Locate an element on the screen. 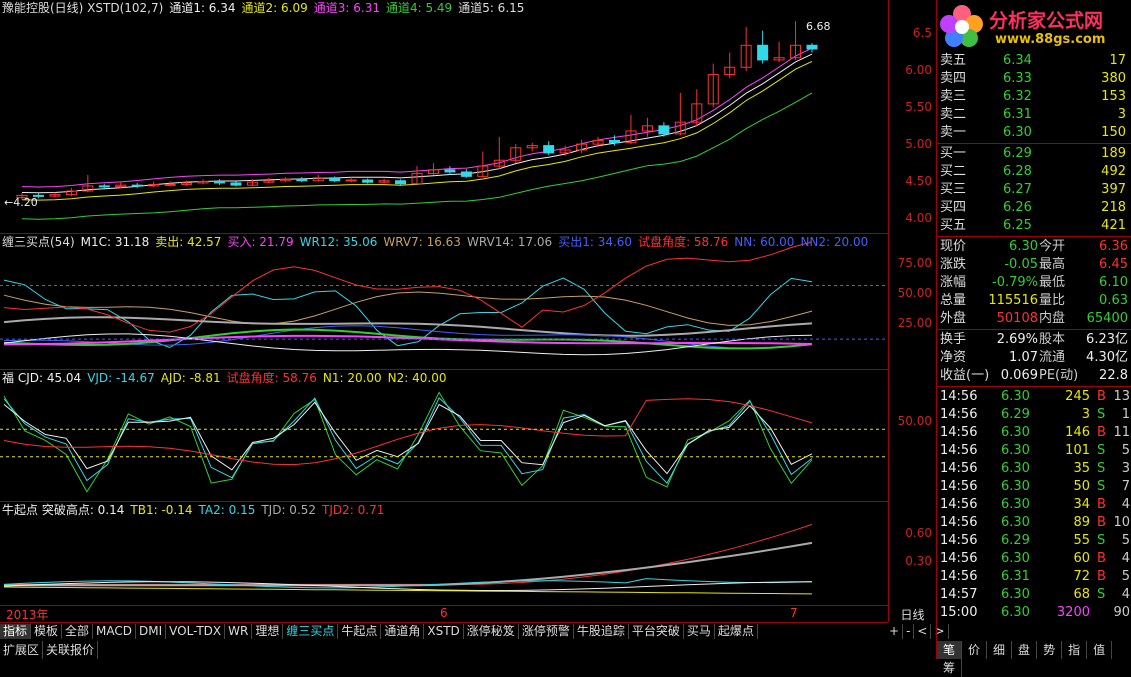 The image size is (1131, 677). kline-axis: 6.5 6.00 5.50 5.00 4.50 4.00 is located at coordinates (912, 117).